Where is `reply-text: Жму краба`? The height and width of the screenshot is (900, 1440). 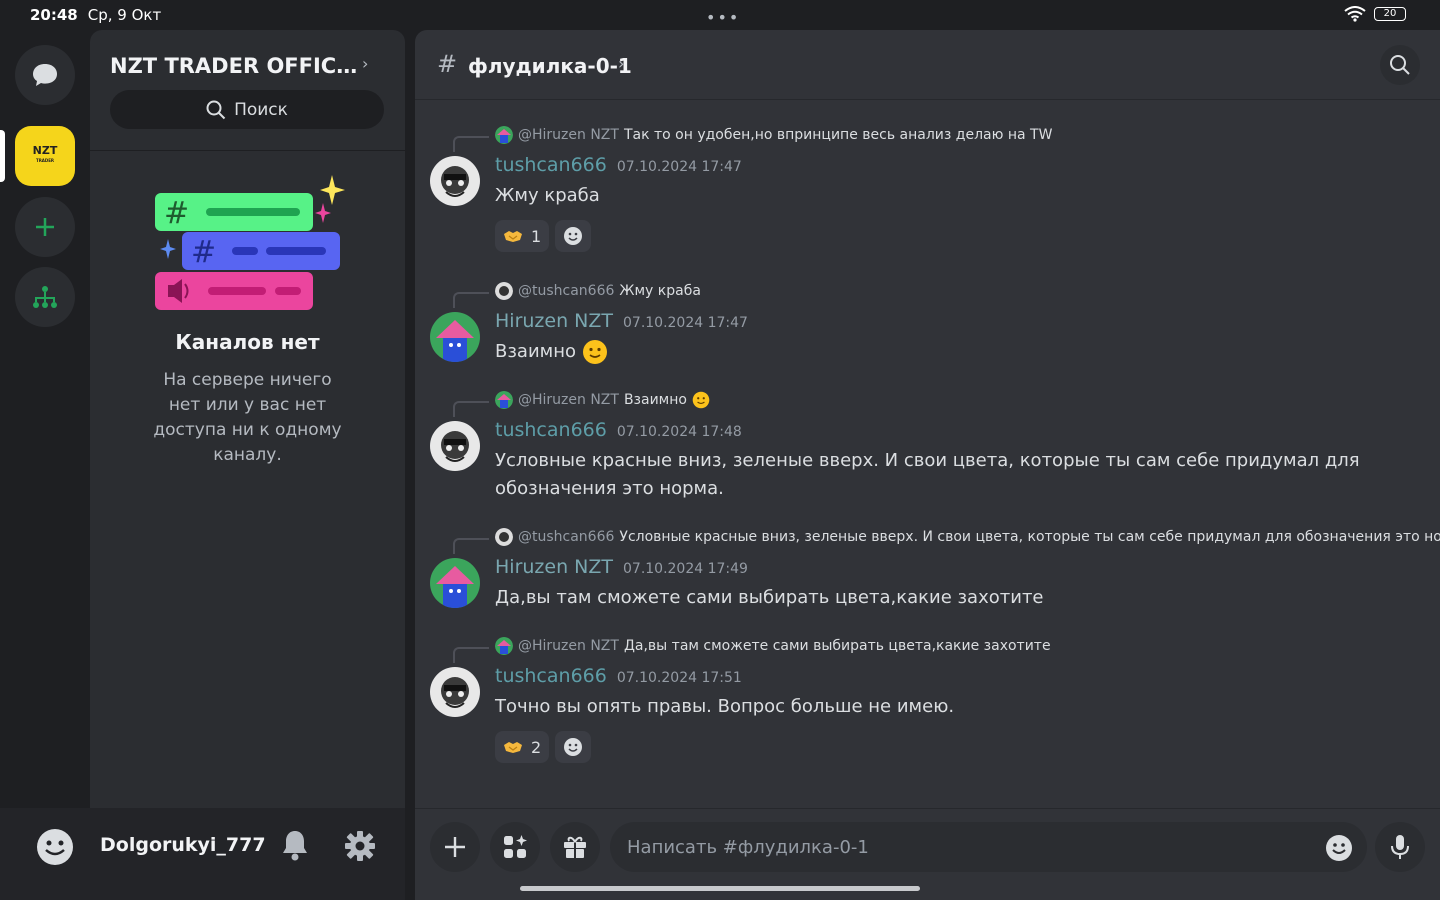
reply-text: Жму краба is located at coordinates (660, 291).